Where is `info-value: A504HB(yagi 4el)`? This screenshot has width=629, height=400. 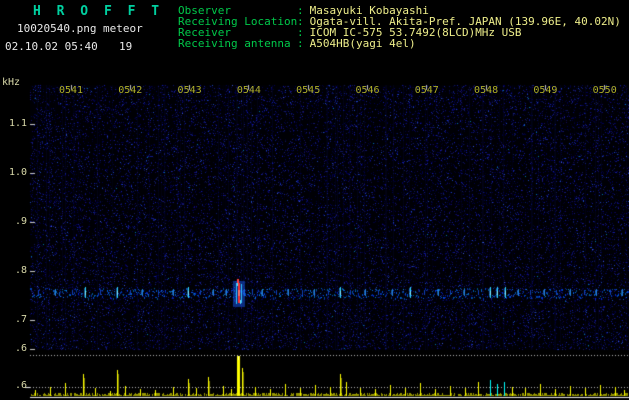
info-value: A504HB(yagi 4el) is located at coordinates (362, 43).